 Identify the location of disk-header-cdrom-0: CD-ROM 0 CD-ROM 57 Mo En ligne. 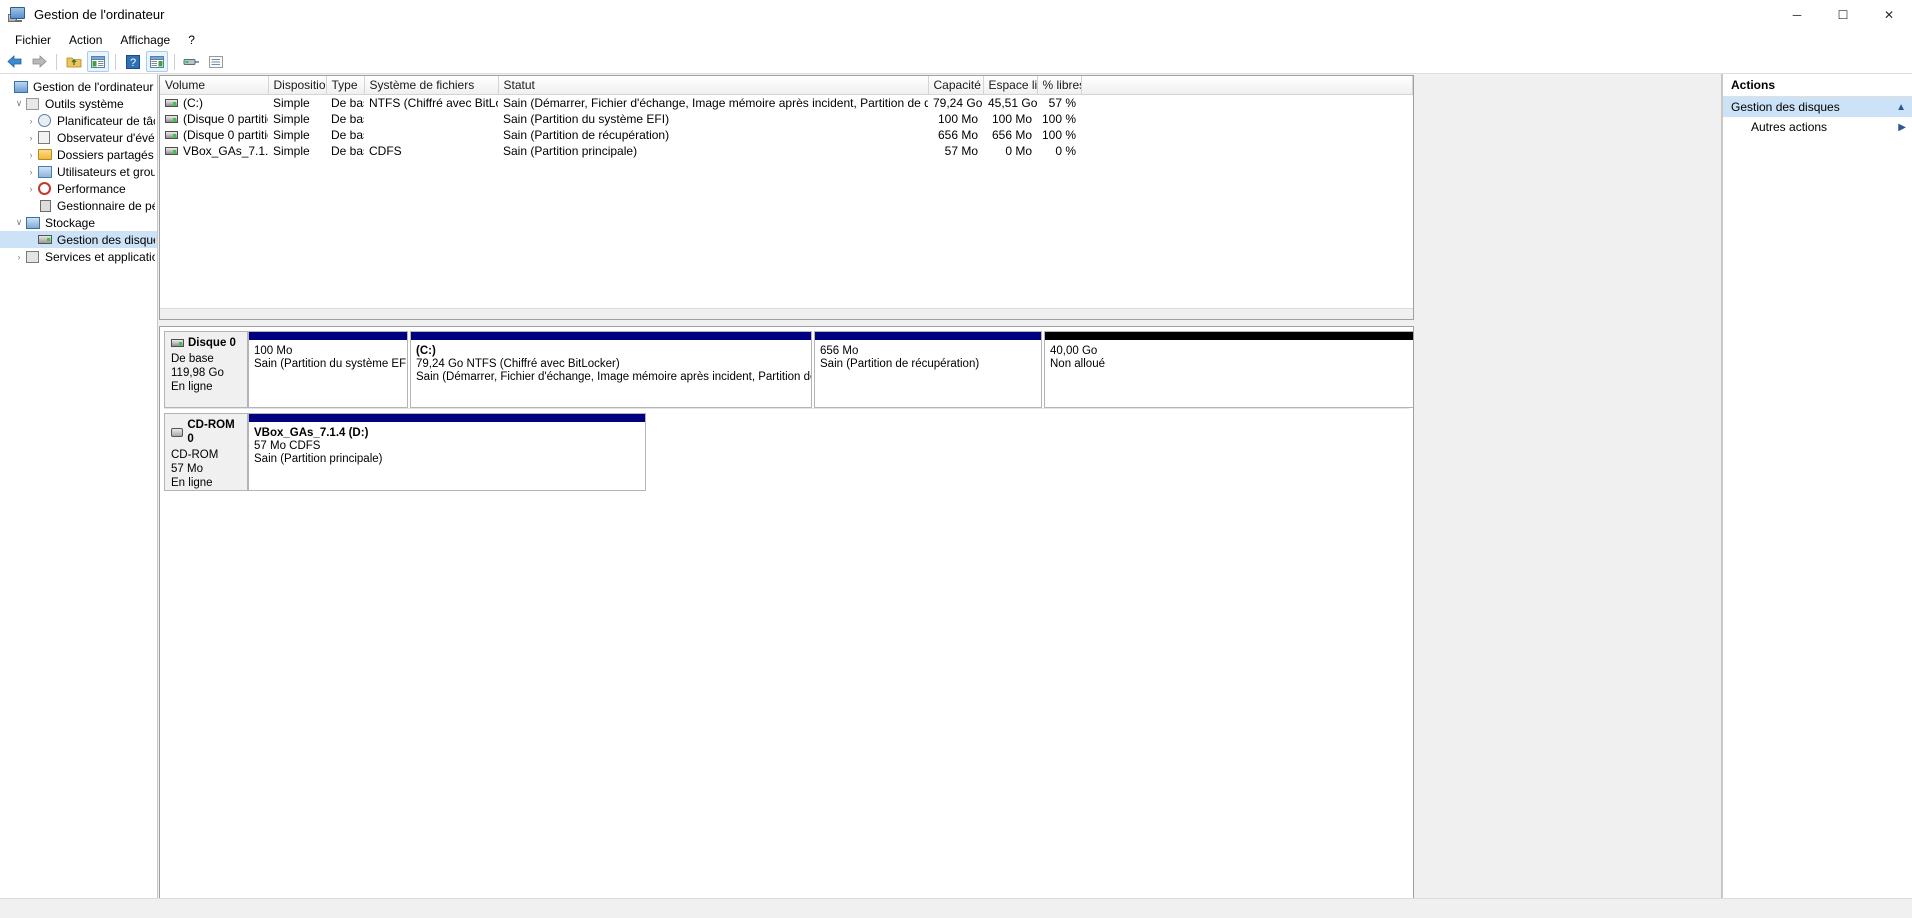
(206, 452).